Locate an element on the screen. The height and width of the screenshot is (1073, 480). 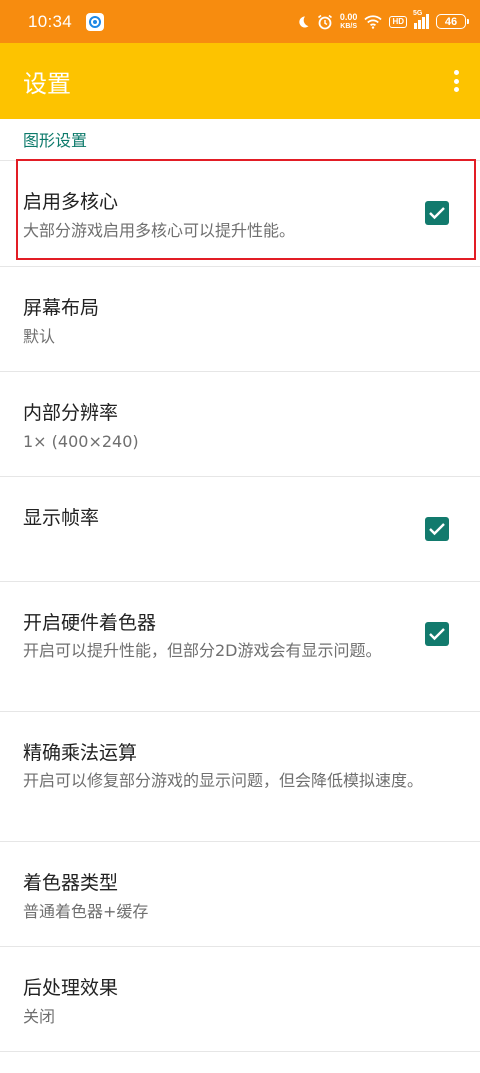
alarm-icon is located at coordinates (324, 21).